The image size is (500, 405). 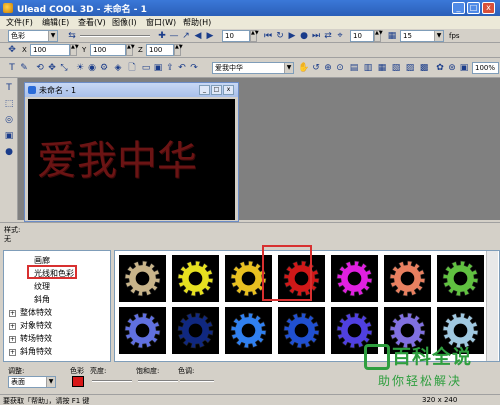 What do you see at coordinates (452, 68) in the screenshot?
I see `globe-icon: ⊛` at bounding box center [452, 68].